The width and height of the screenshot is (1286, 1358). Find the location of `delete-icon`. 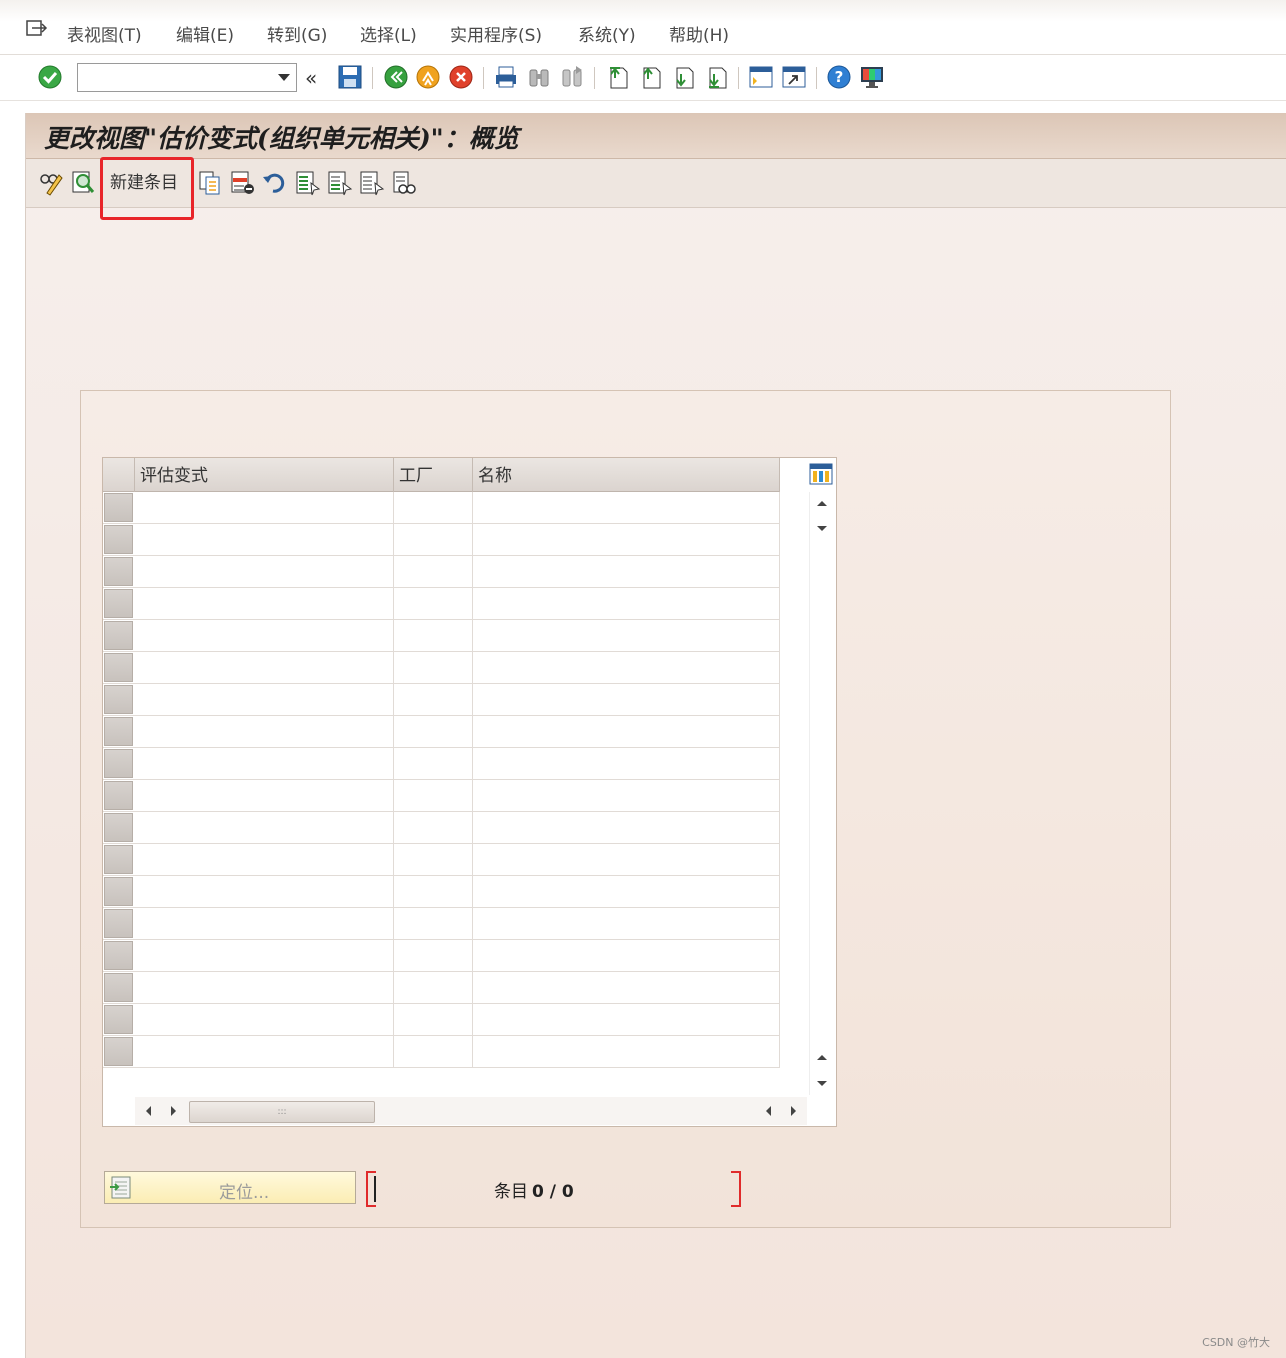

delete-icon is located at coordinates (242, 182).